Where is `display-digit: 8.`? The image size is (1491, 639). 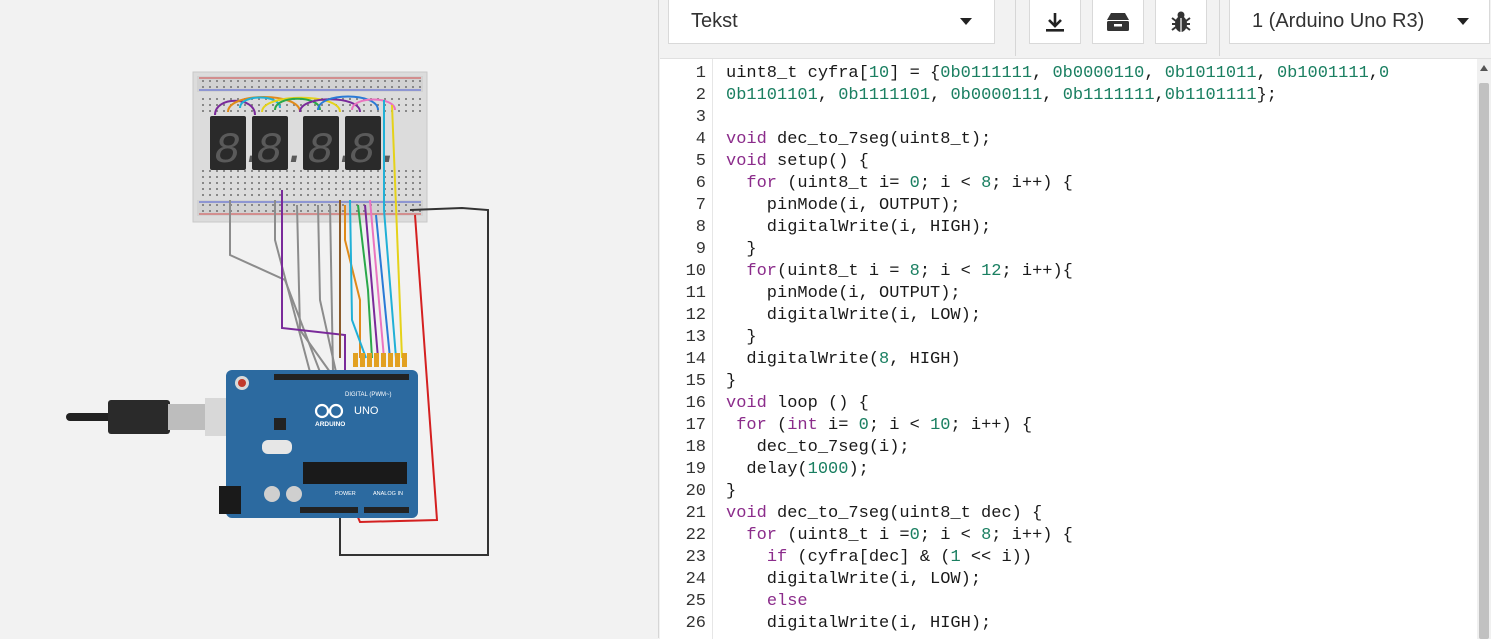
display-digit: 8. is located at coordinates (282, 151).